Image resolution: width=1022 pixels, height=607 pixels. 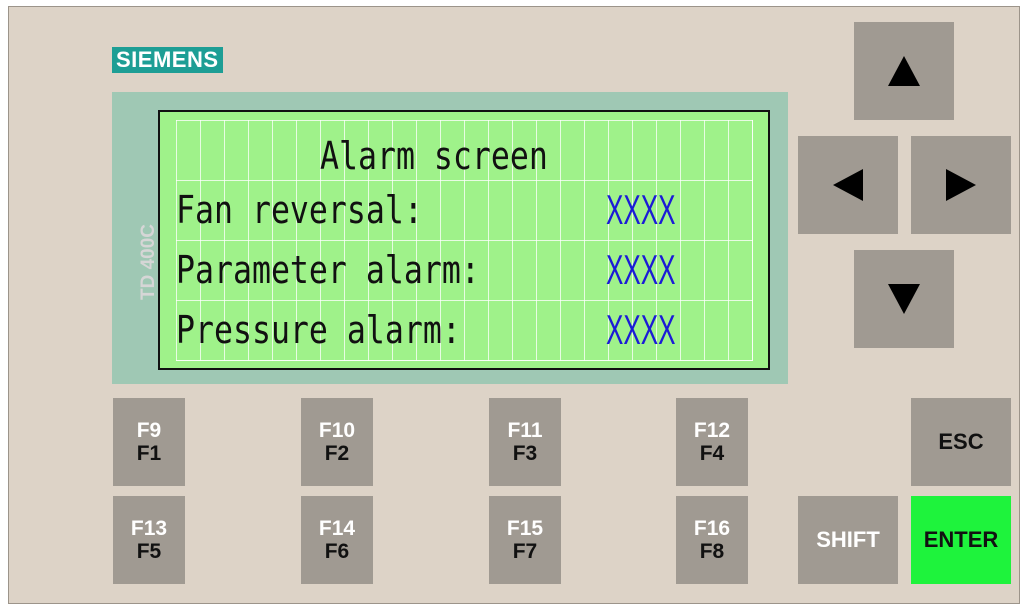 I want to click on key-shift-label: F16, so click(x=712, y=528).